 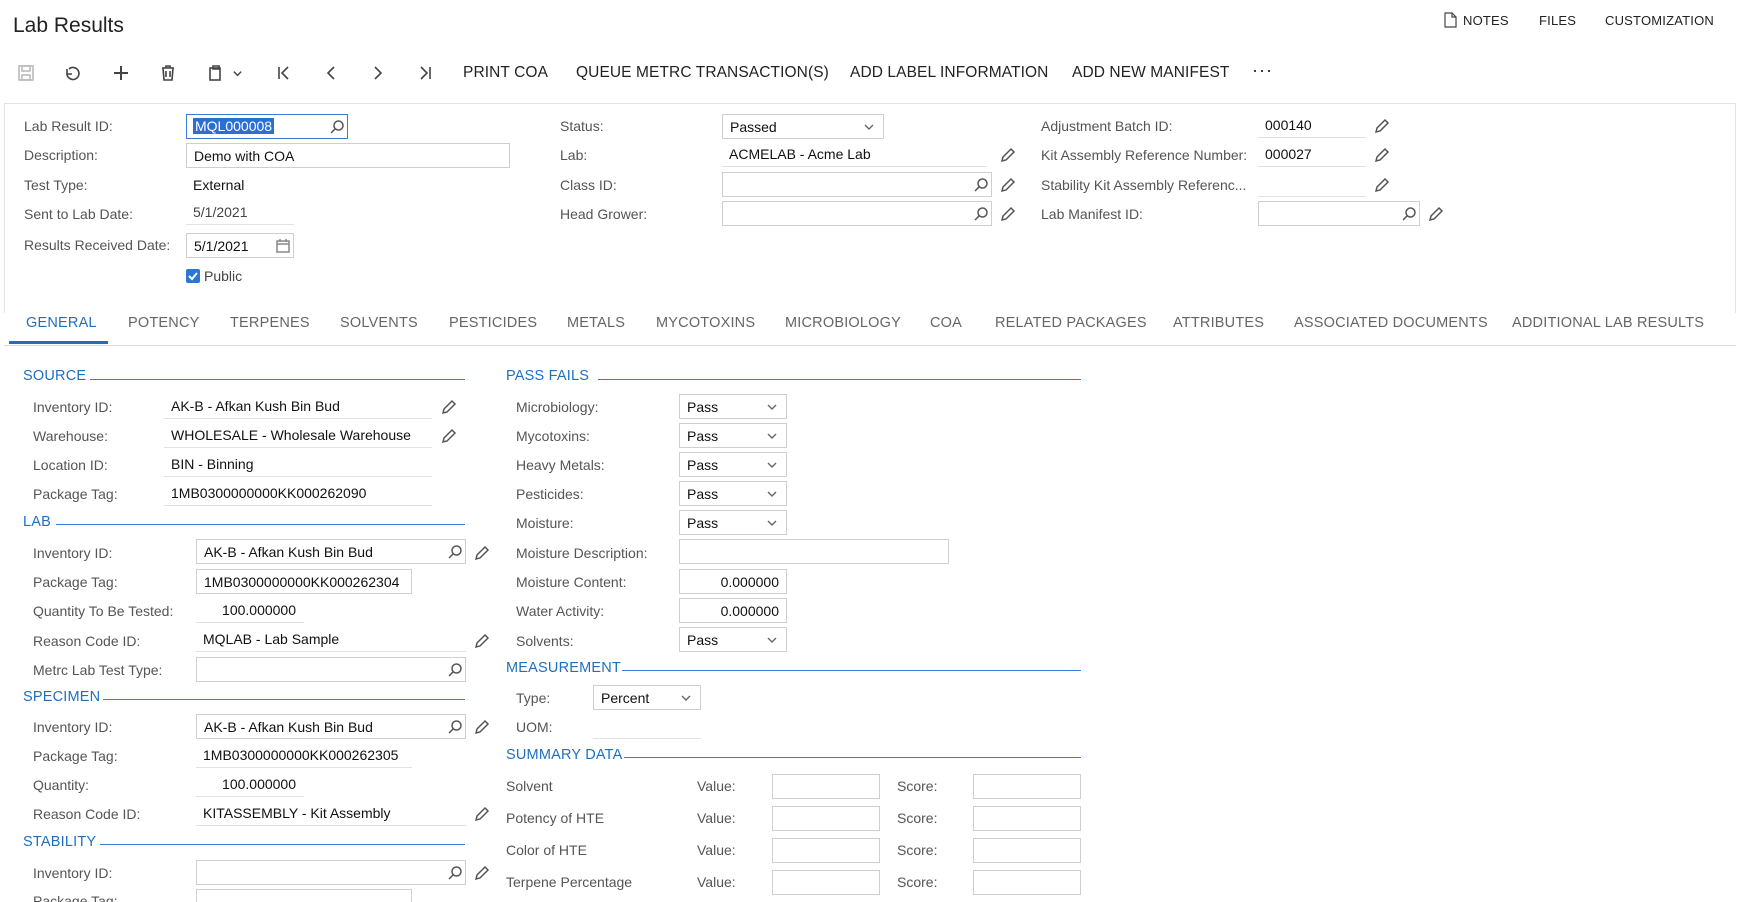 I want to click on copy-paste-icon, so click(x=216, y=73).